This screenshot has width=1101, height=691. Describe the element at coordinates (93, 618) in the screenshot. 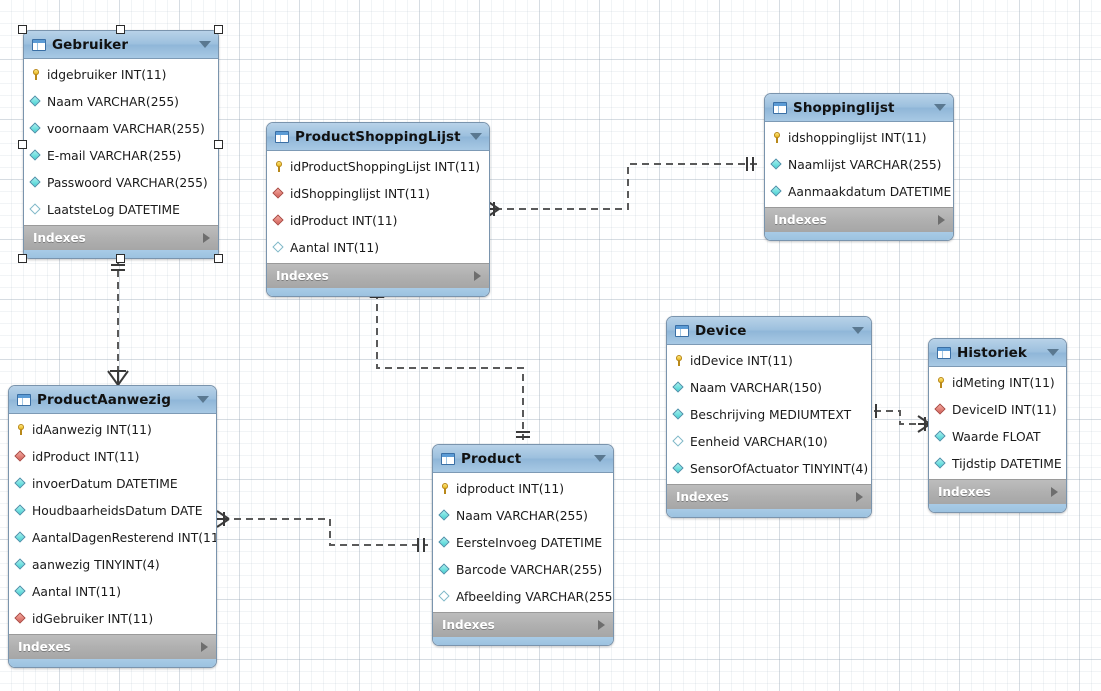

I see `column-label: idGebruiker INT(11)` at that location.